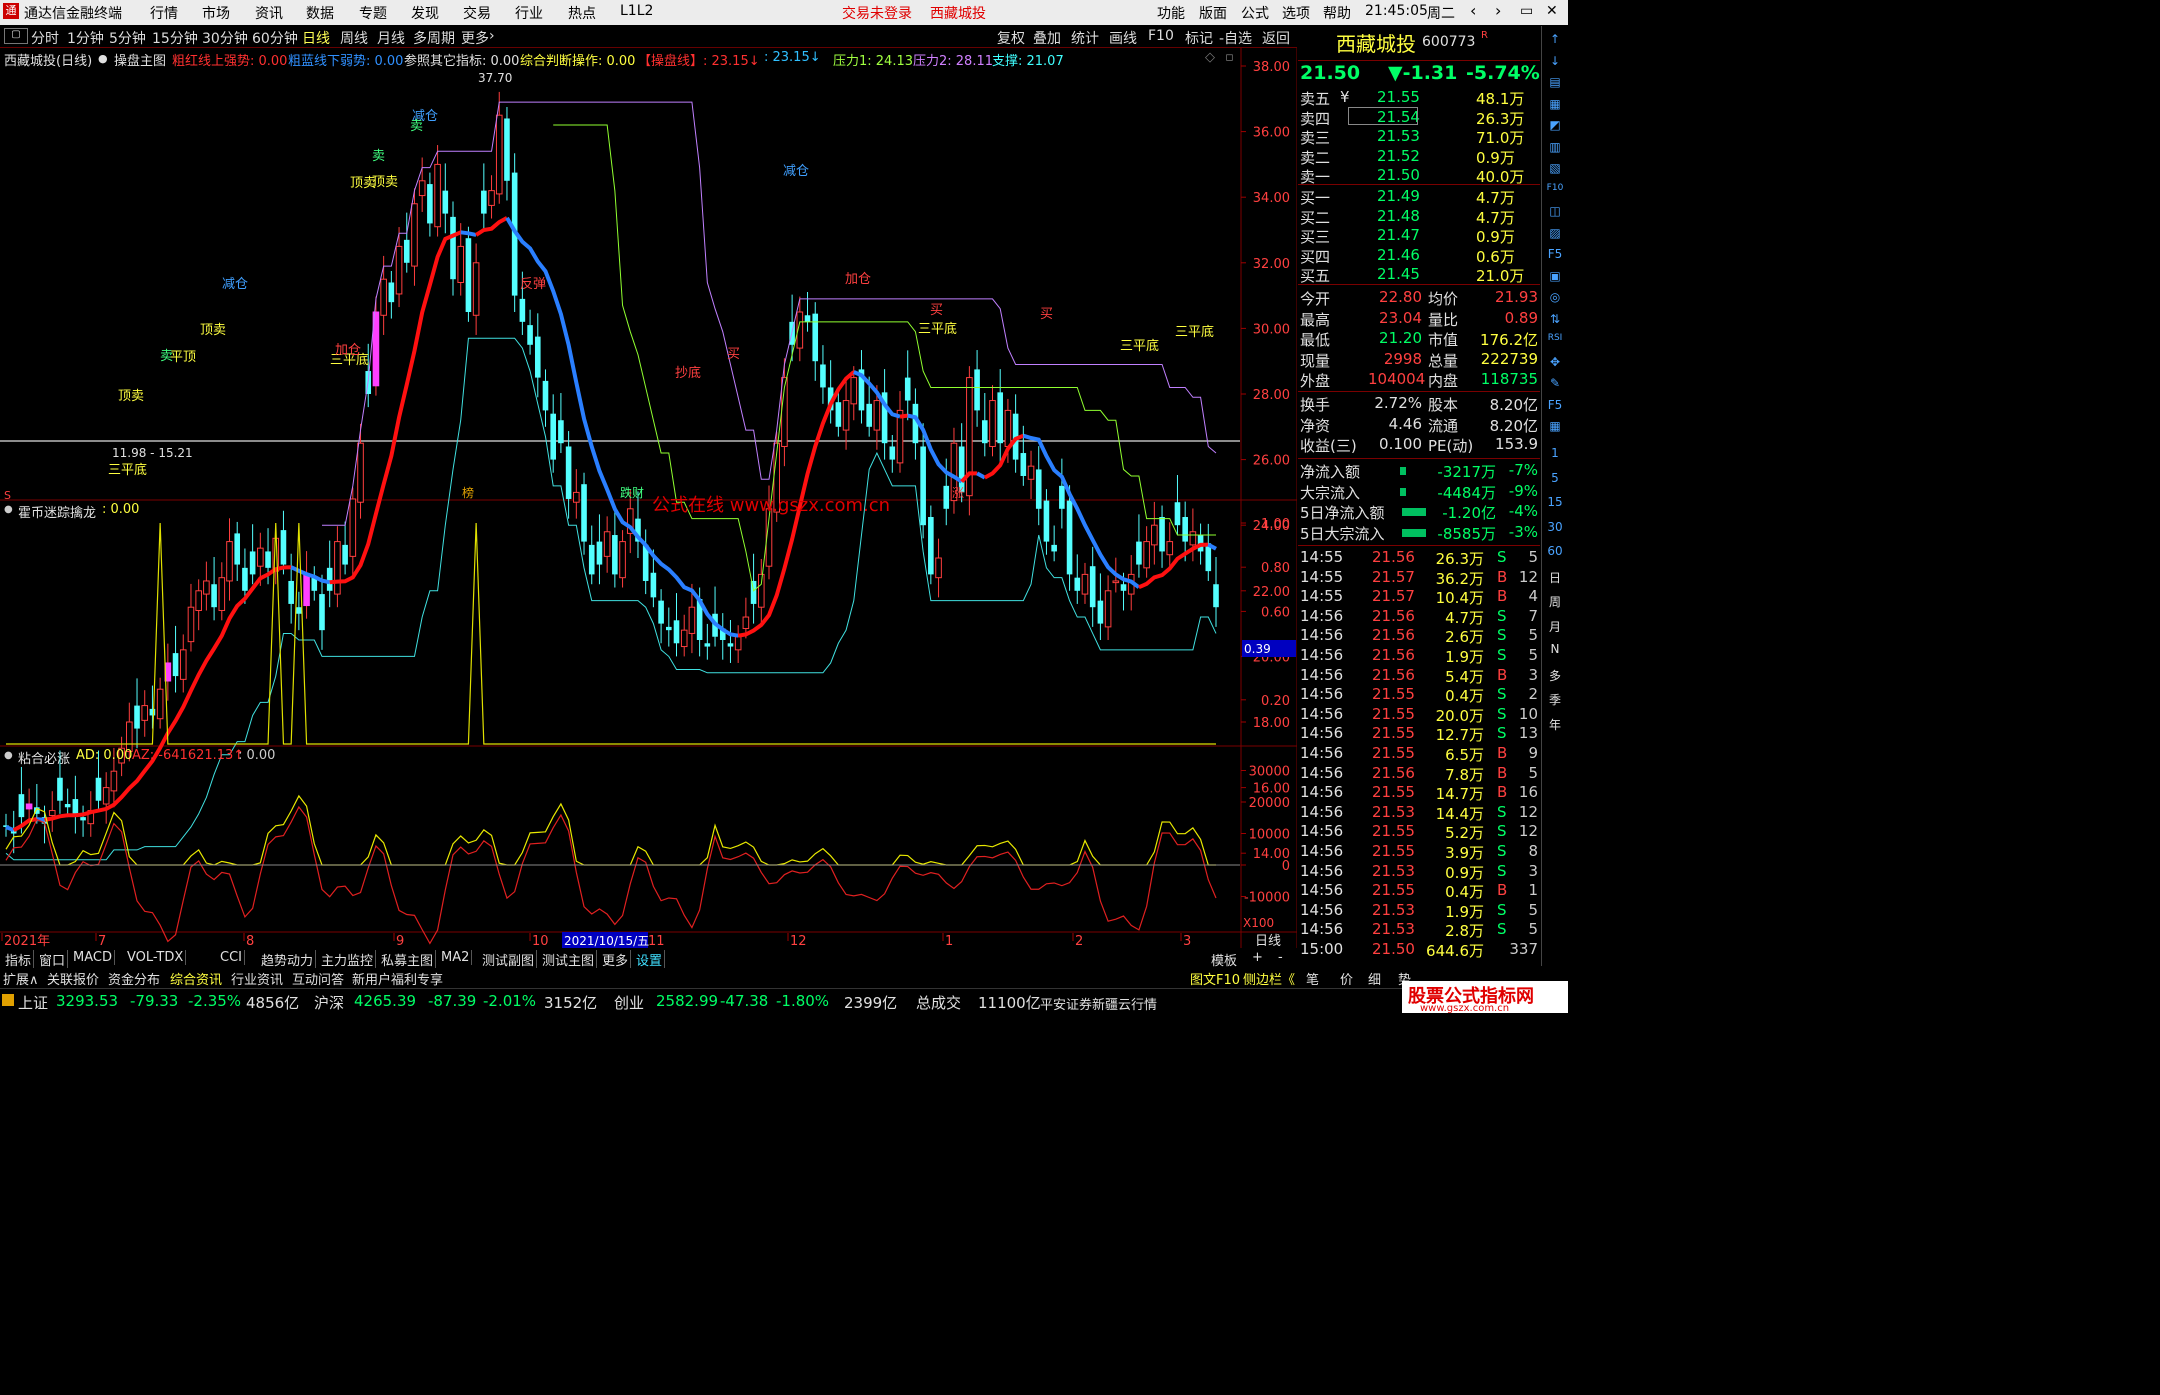  Describe the element at coordinates (53, 959) in the screenshot. I see `indicator-tab-1: 窗口` at that location.